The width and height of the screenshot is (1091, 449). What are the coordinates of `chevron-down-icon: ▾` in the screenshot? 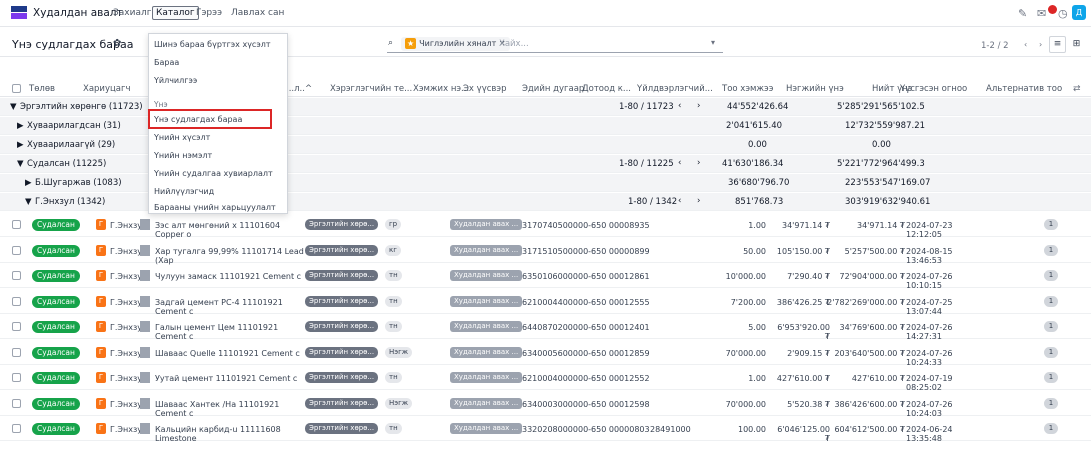 It's located at (713, 42).